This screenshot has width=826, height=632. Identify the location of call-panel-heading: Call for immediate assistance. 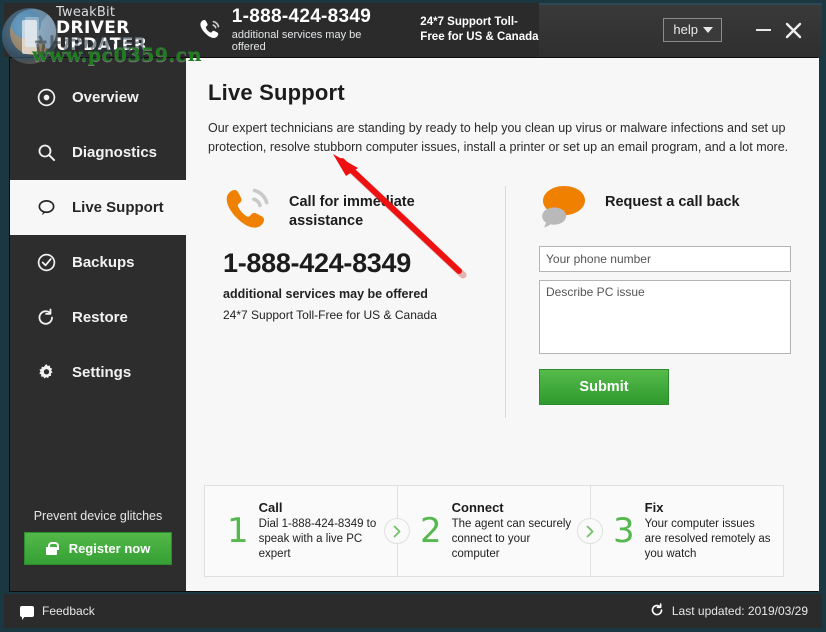
(352, 211).